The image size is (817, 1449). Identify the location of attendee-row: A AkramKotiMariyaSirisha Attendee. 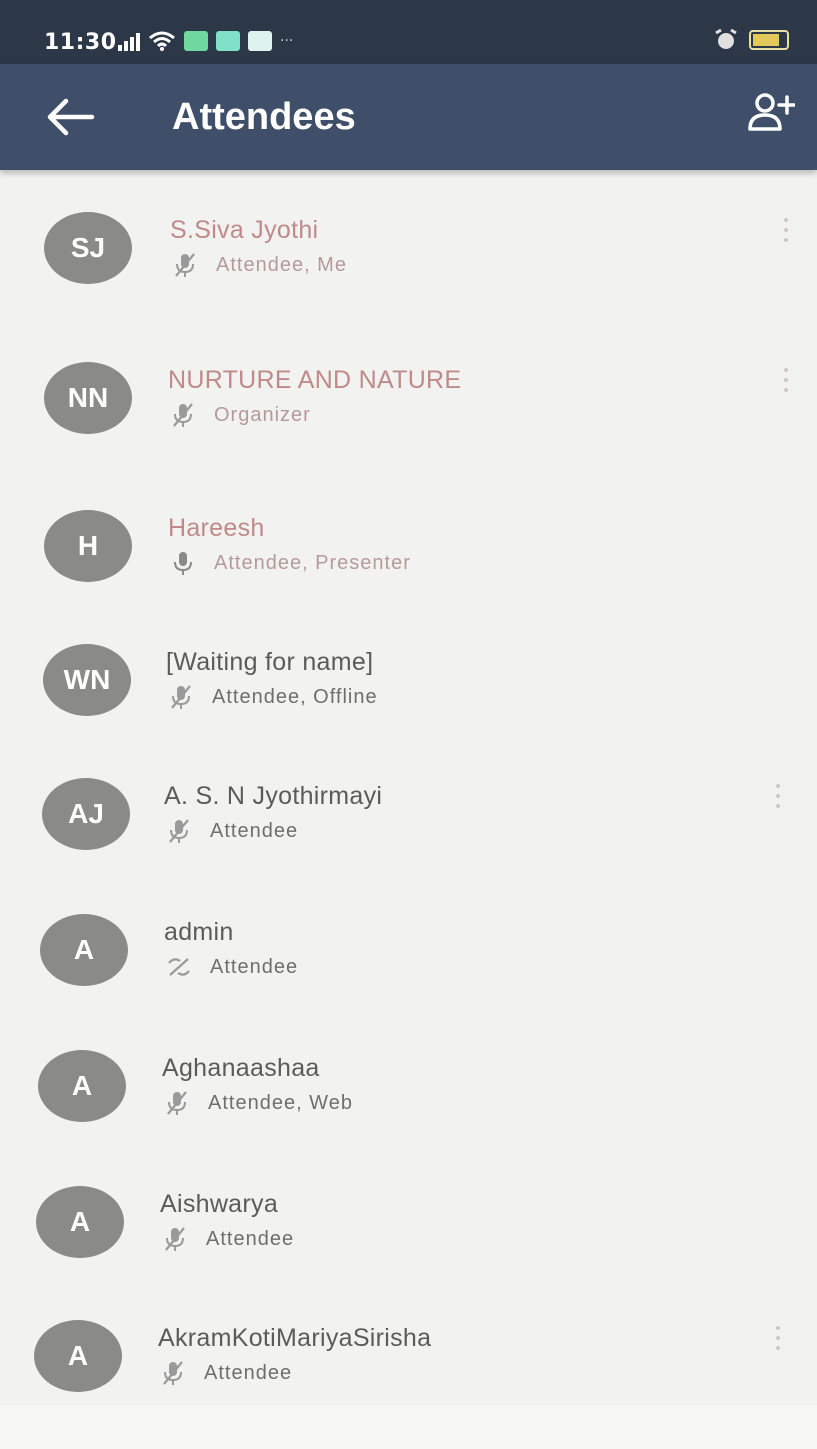
(408, 1356).